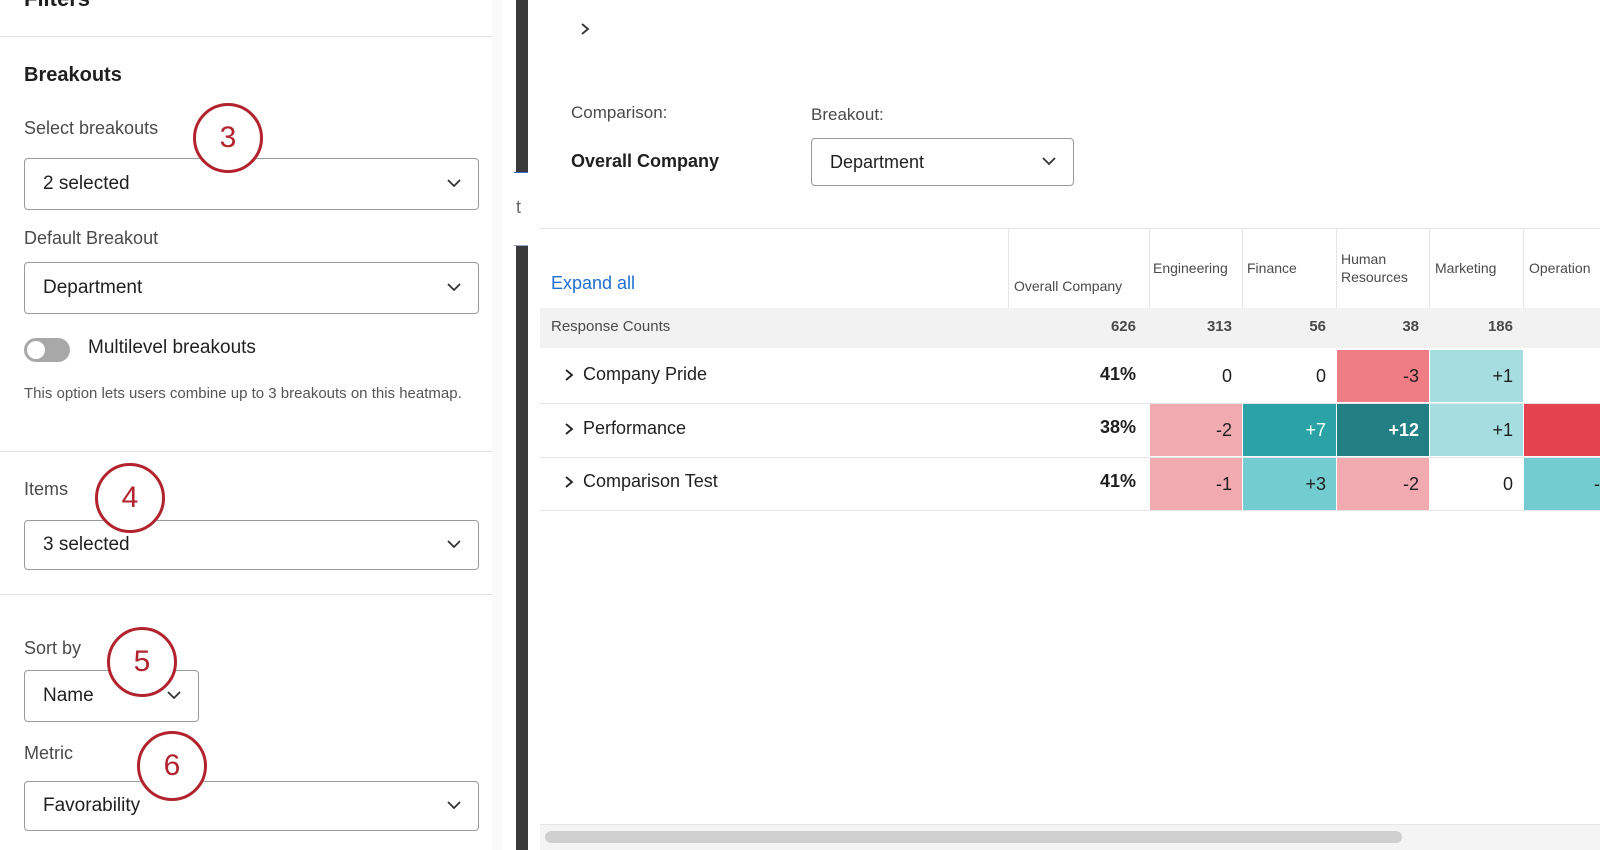 Image resolution: width=1600 pixels, height=850 pixels. I want to click on breakouts-section-title: Breakouts, so click(73, 75).